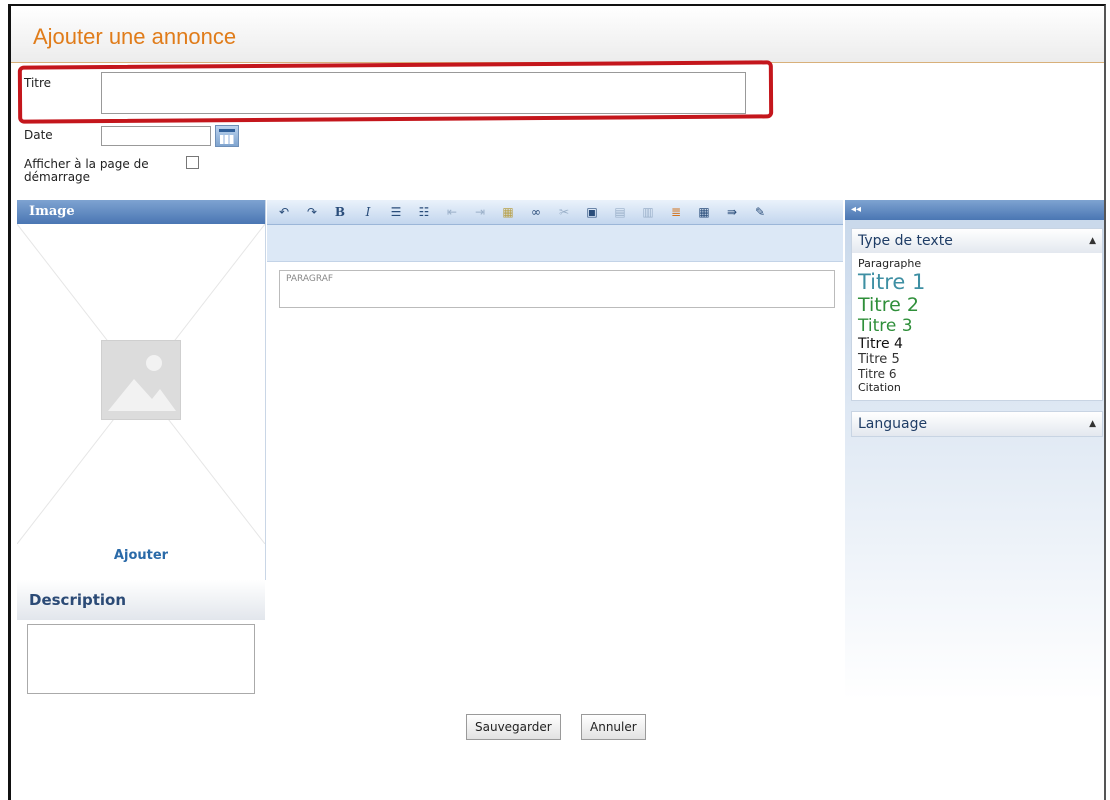 The width and height of the screenshot is (1110, 800). Describe the element at coordinates (513, 727) in the screenshot. I see `save-button: Sauvegarder` at that location.